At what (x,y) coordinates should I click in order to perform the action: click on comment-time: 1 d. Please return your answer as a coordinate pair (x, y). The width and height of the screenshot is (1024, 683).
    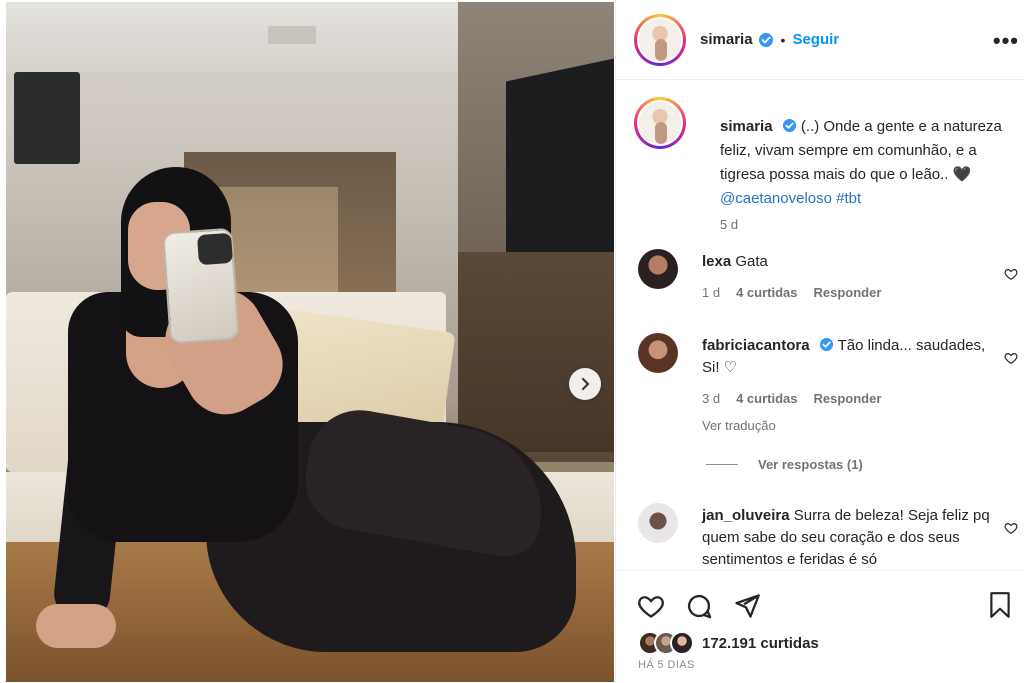
    Looking at the image, I should click on (711, 293).